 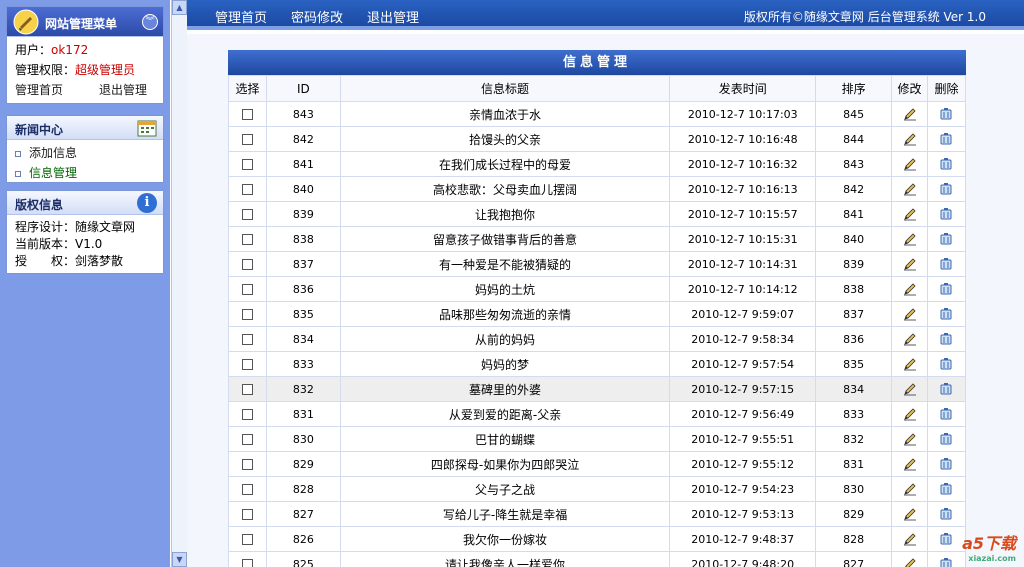 What do you see at coordinates (85, 153) in the screenshot?
I see `sidebar-item-add-info: 添加信息` at bounding box center [85, 153].